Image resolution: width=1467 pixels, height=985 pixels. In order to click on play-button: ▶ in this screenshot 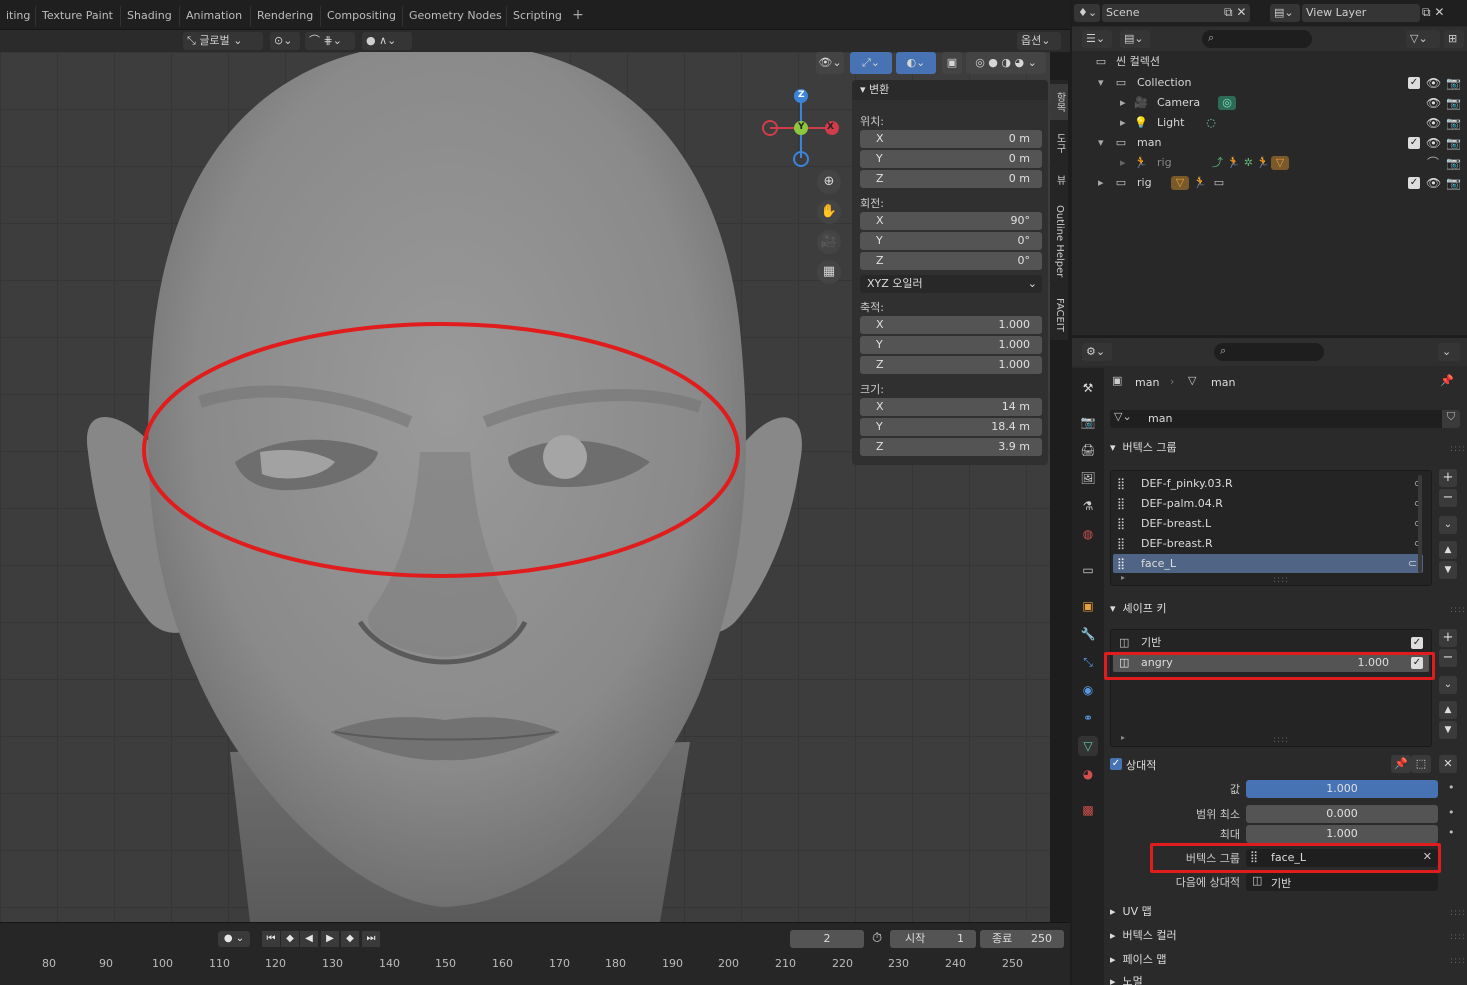, I will do `click(330, 939)`.